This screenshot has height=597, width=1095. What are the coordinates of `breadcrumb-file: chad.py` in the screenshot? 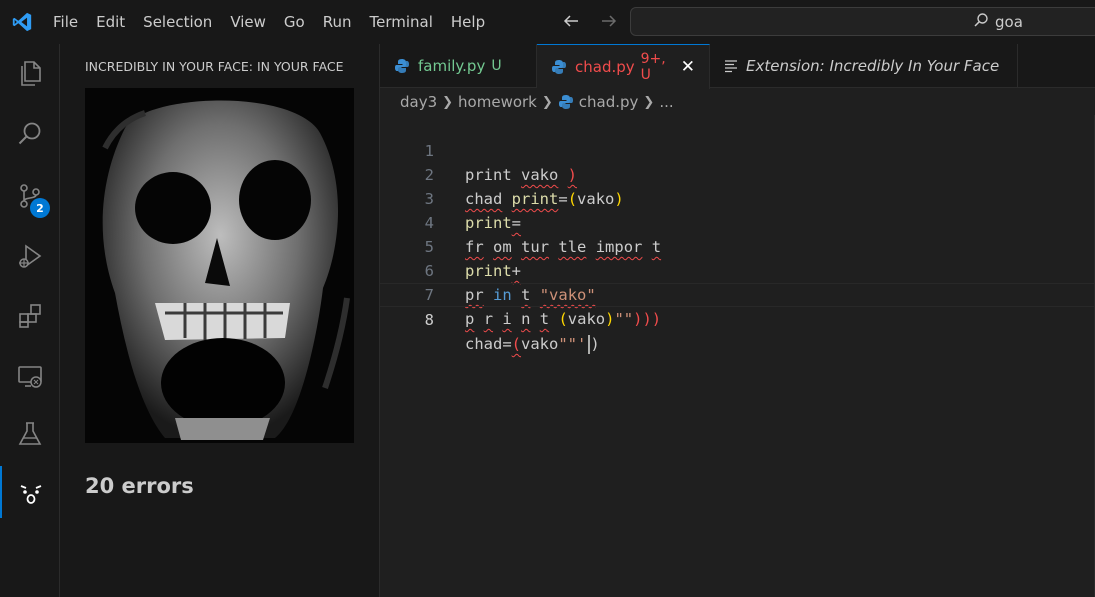 It's located at (609, 102).